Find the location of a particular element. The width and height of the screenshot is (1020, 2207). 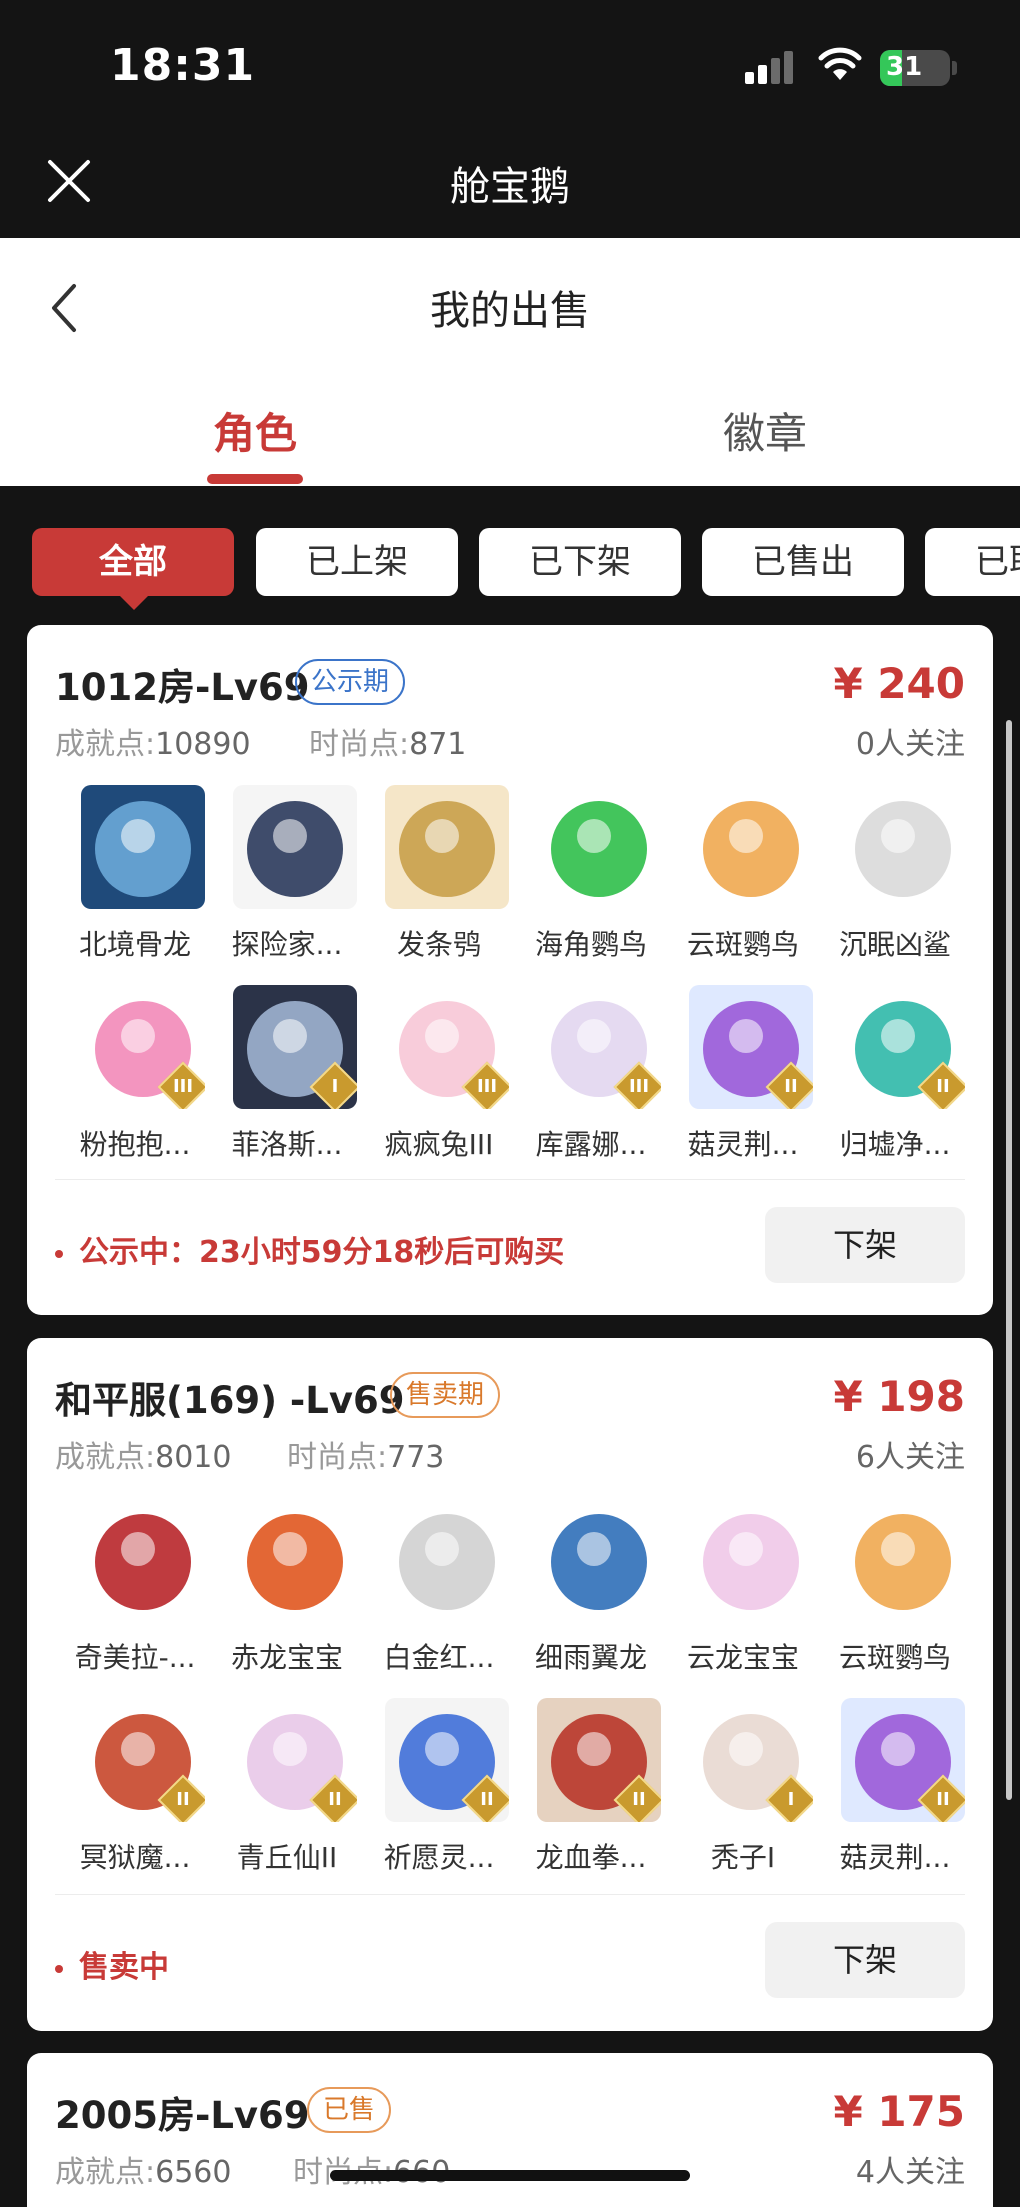

tab-badges: 徽章 is located at coordinates (765, 430).